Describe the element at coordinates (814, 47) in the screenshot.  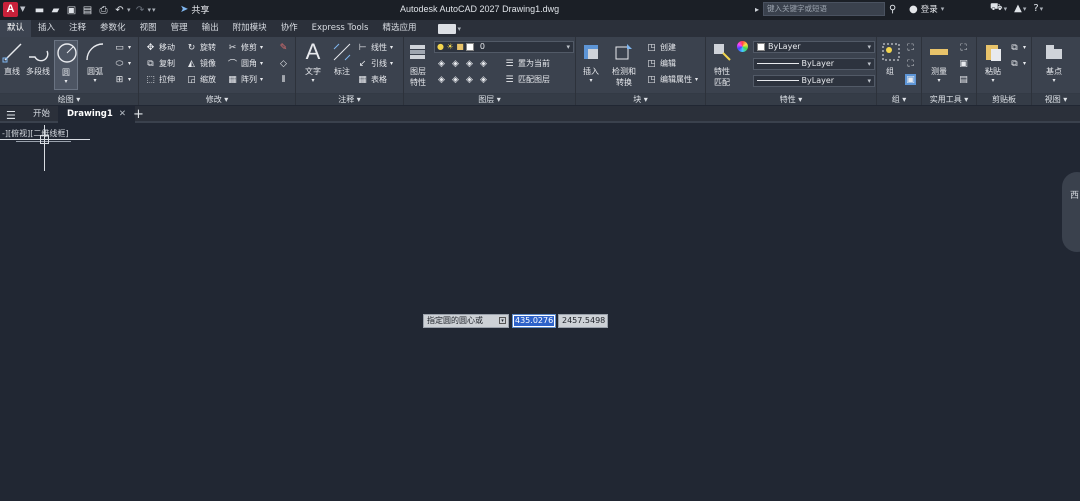
I see `color-dropdown: ByLayer ▾` at that location.